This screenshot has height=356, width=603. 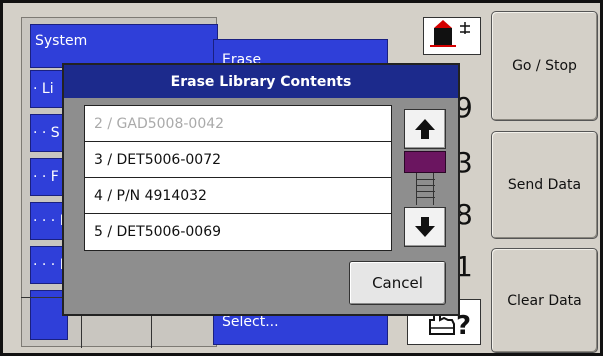 What do you see at coordinates (544, 185) in the screenshot?
I see `send-data-button: Send Data` at bounding box center [544, 185].